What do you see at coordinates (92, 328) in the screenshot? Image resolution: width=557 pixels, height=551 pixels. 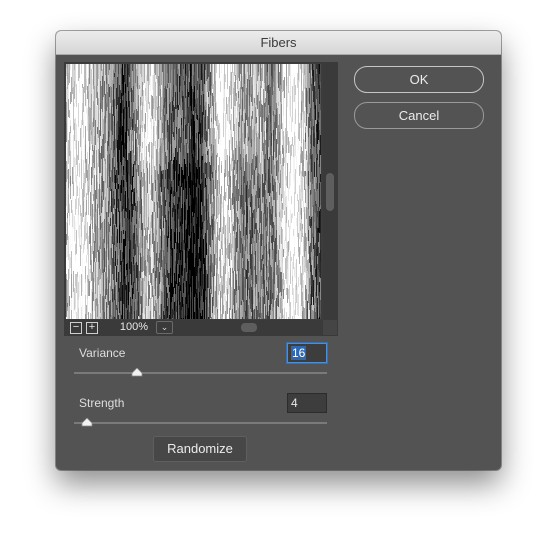 I see `zoom-in-icon: +` at bounding box center [92, 328].